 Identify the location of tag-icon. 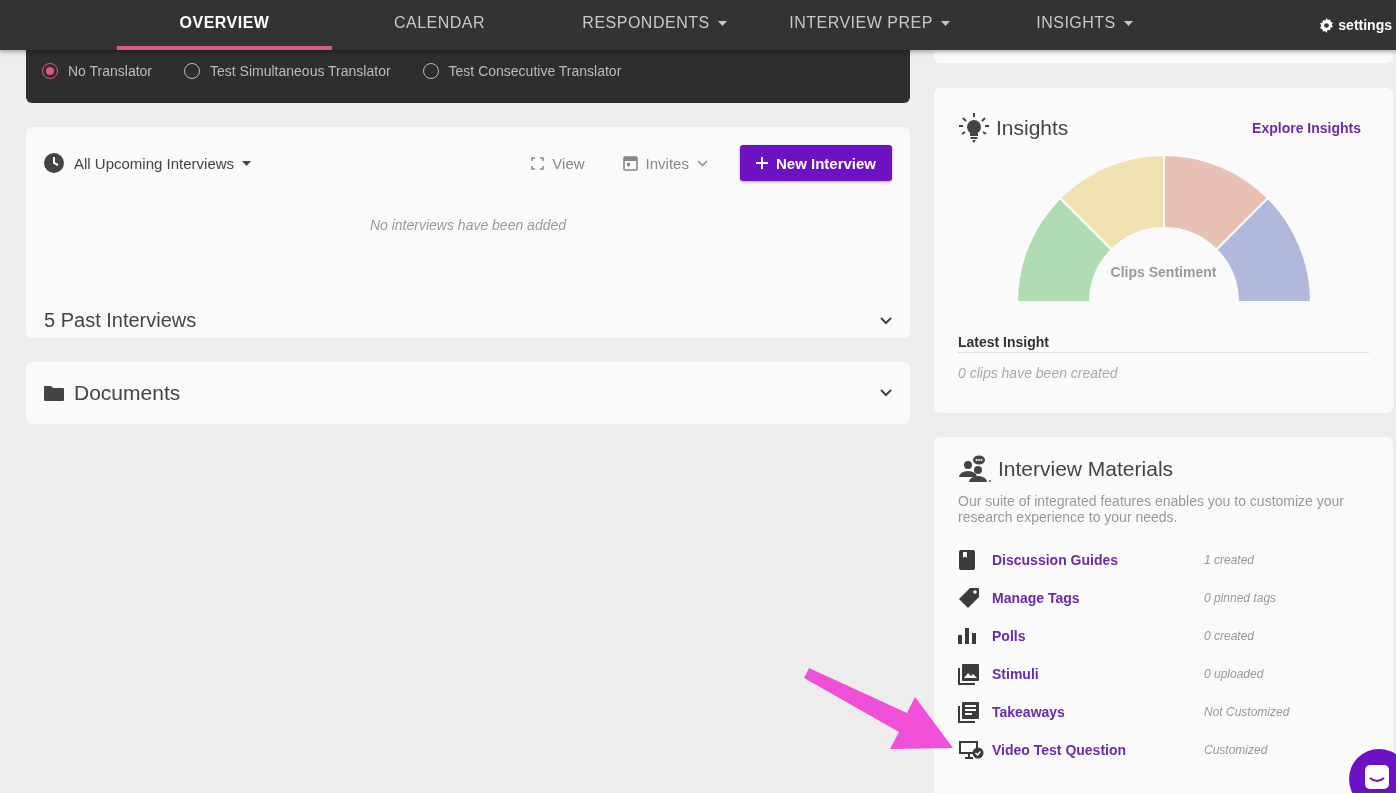
(969, 598).